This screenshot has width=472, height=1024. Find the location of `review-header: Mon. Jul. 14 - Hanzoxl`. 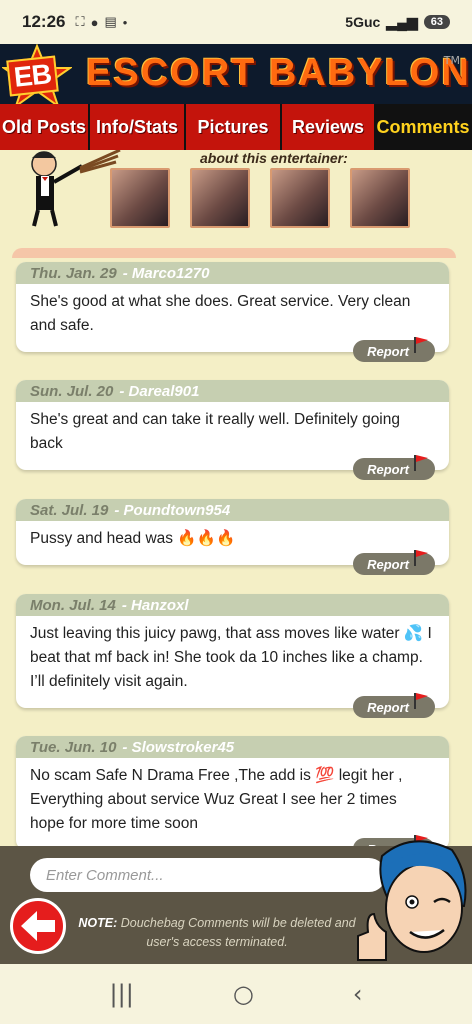

review-header: Mon. Jul. 14 - Hanzoxl is located at coordinates (232, 605).